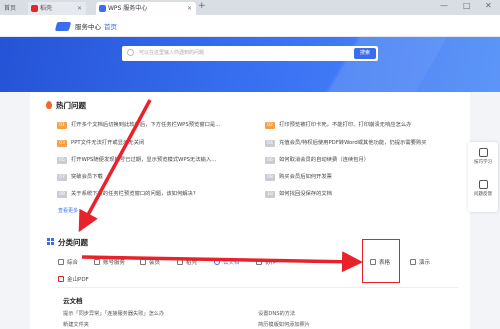 The width and height of the screenshot is (500, 329). Describe the element at coordinates (78, 280) in the screenshot. I see `category-label: 金山PDF` at that location.